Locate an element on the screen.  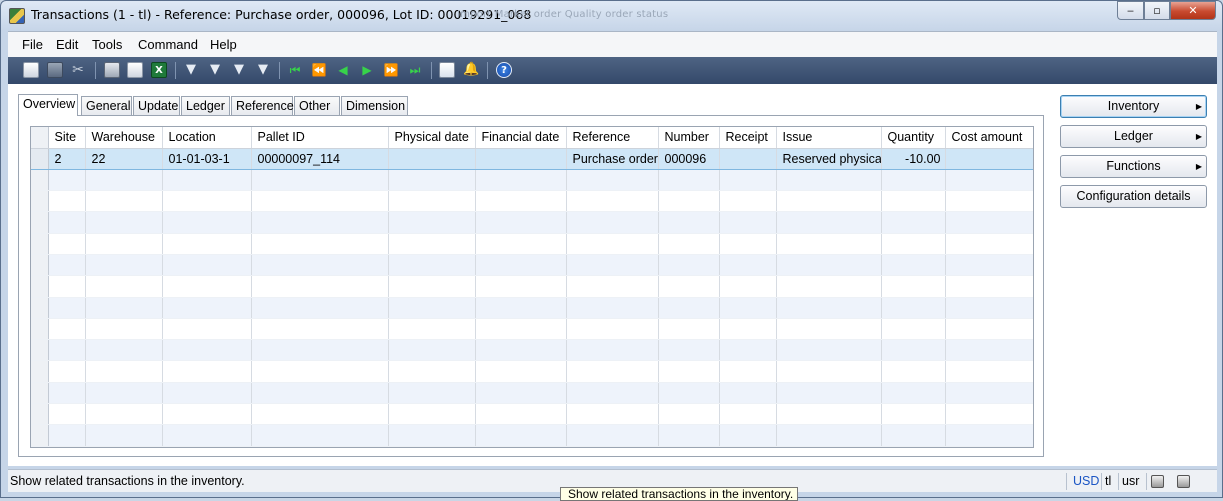
app-icon is located at coordinates (17, 16).